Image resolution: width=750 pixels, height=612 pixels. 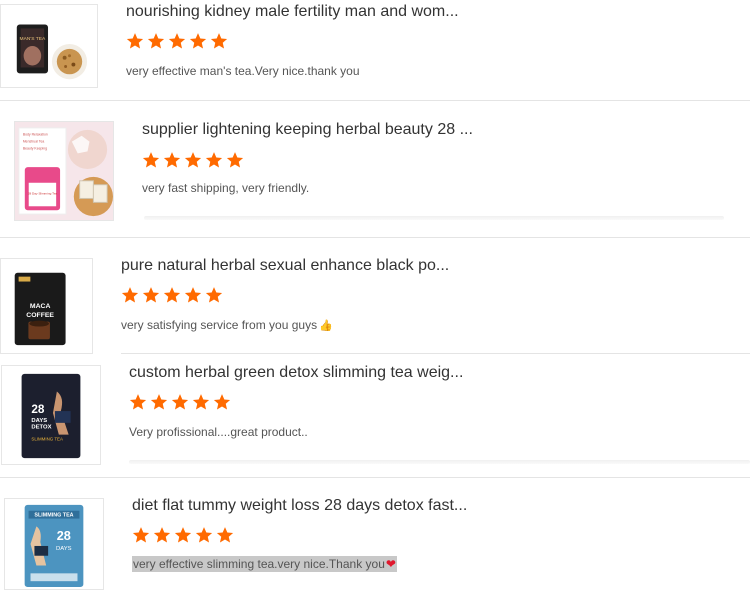 I want to click on package-label: 28 Day Slimming Tea, so click(x=43, y=194).